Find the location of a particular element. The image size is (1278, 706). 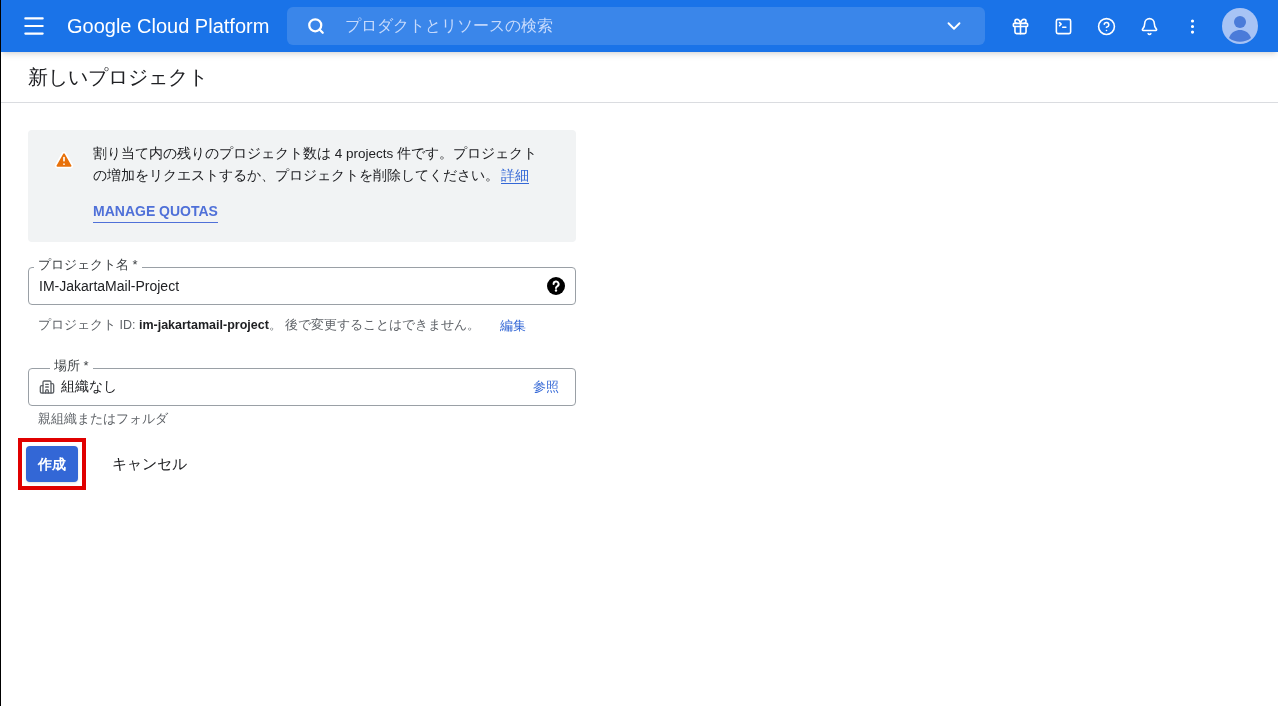

page-title: 新しいプロジェクト is located at coordinates (118, 77).